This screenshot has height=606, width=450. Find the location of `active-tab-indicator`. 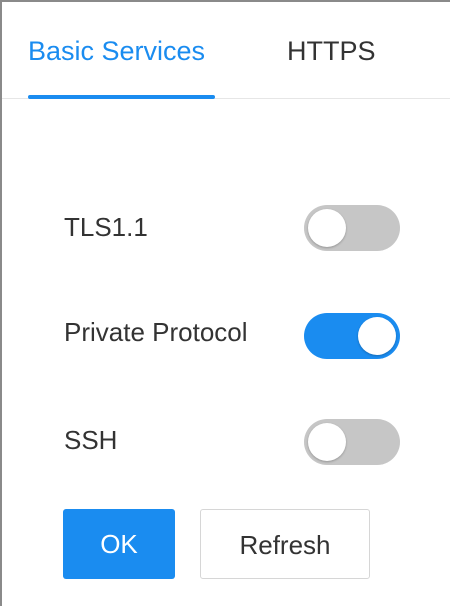

active-tab-indicator is located at coordinates (121, 97).